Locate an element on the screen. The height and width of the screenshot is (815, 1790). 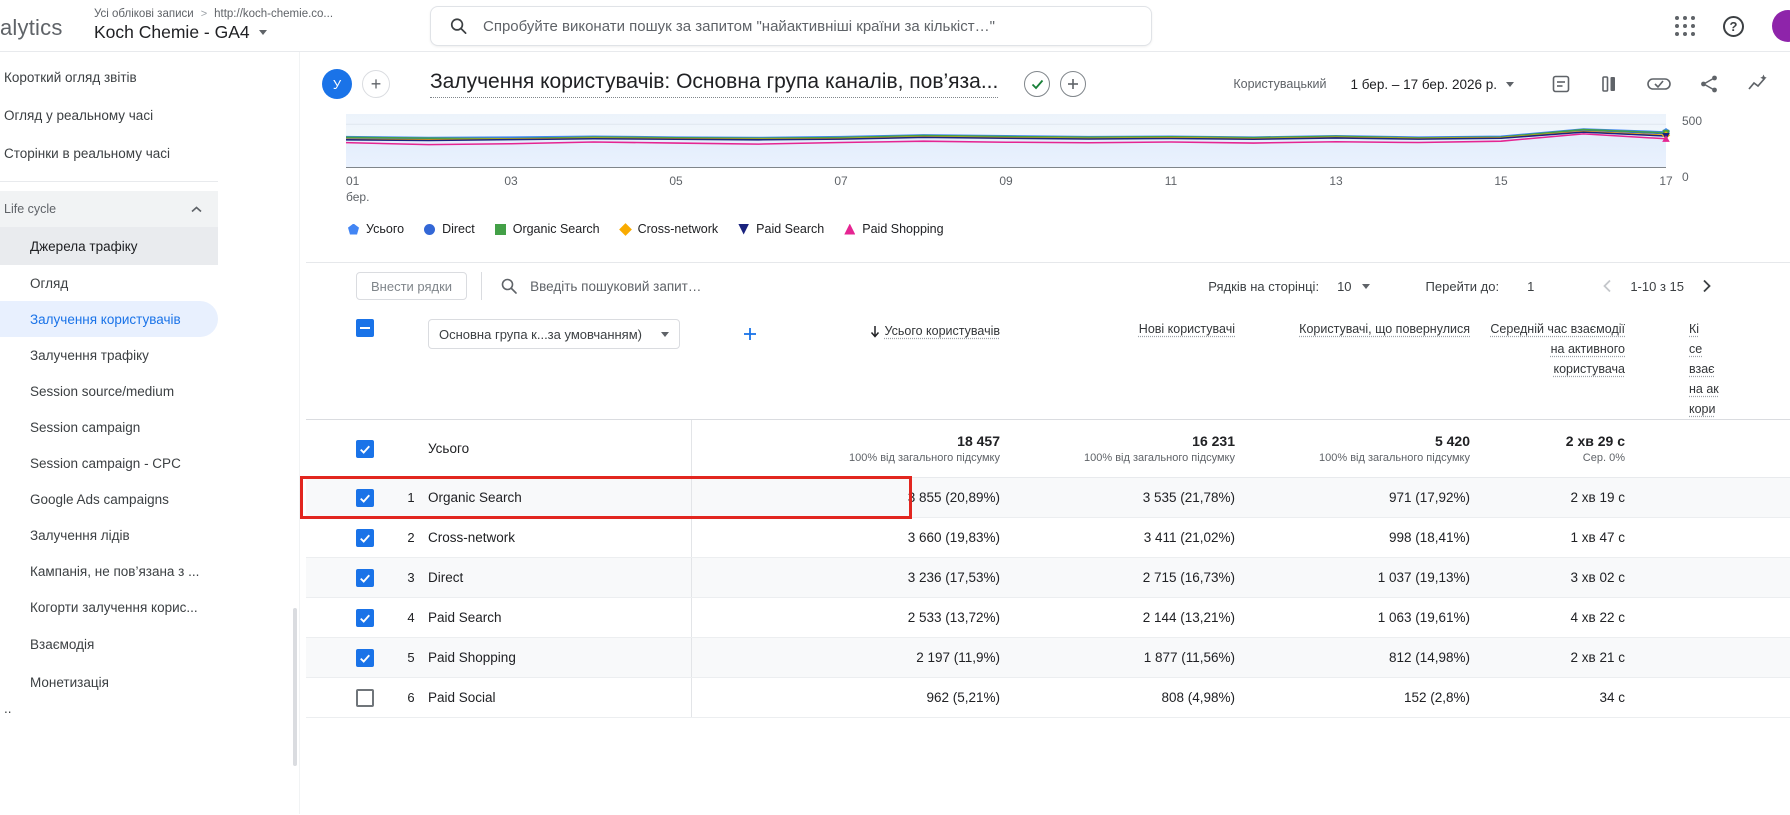
sidebar-topic-engagement: Взаємодія is located at coordinates (109, 644).